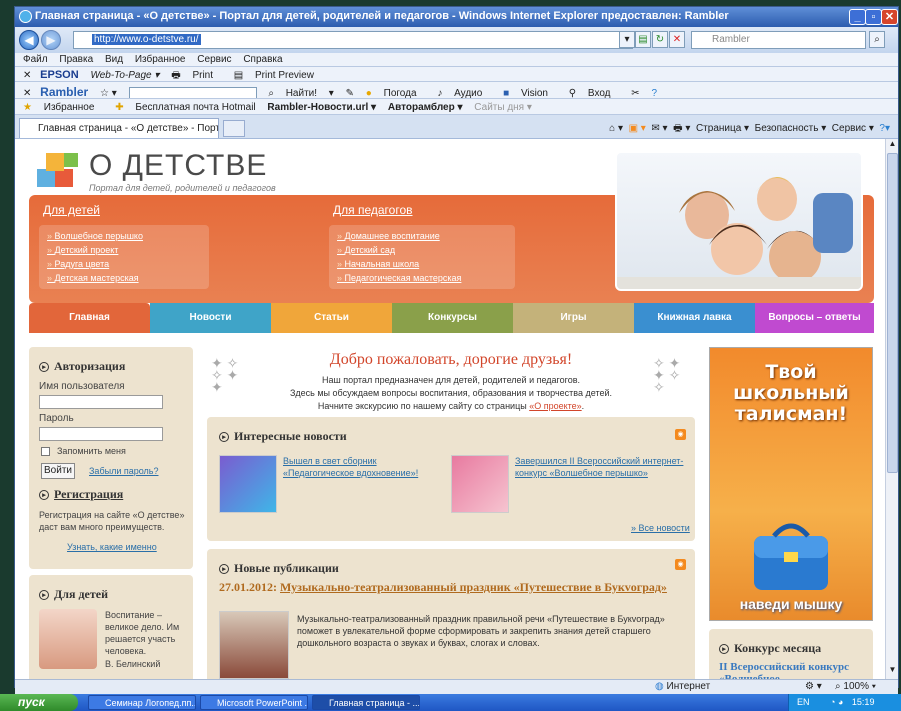 The width and height of the screenshot is (901, 711). I want to click on contest-link: II Всероссийский конкурс «Волшебное, so click(794, 670).